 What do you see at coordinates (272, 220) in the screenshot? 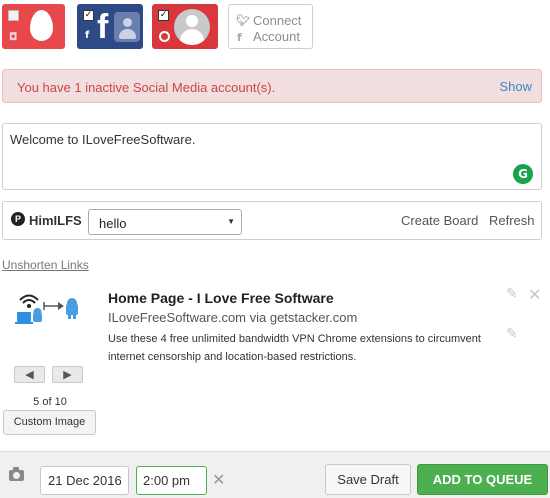
I see `pinterest-board-row: P HimILFS hello ▼ Create Board Refresh` at bounding box center [272, 220].